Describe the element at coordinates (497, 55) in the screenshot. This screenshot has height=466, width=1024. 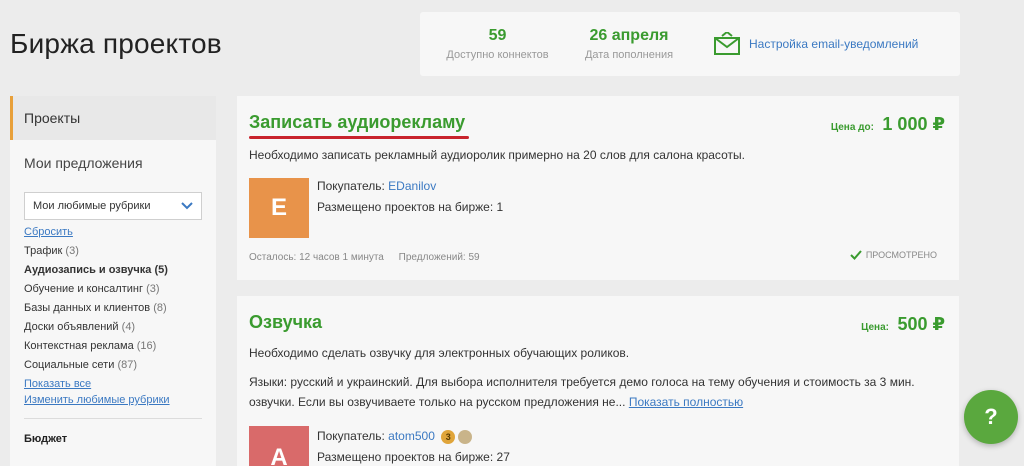
I see `connects-label: Доступно коннектов` at that location.